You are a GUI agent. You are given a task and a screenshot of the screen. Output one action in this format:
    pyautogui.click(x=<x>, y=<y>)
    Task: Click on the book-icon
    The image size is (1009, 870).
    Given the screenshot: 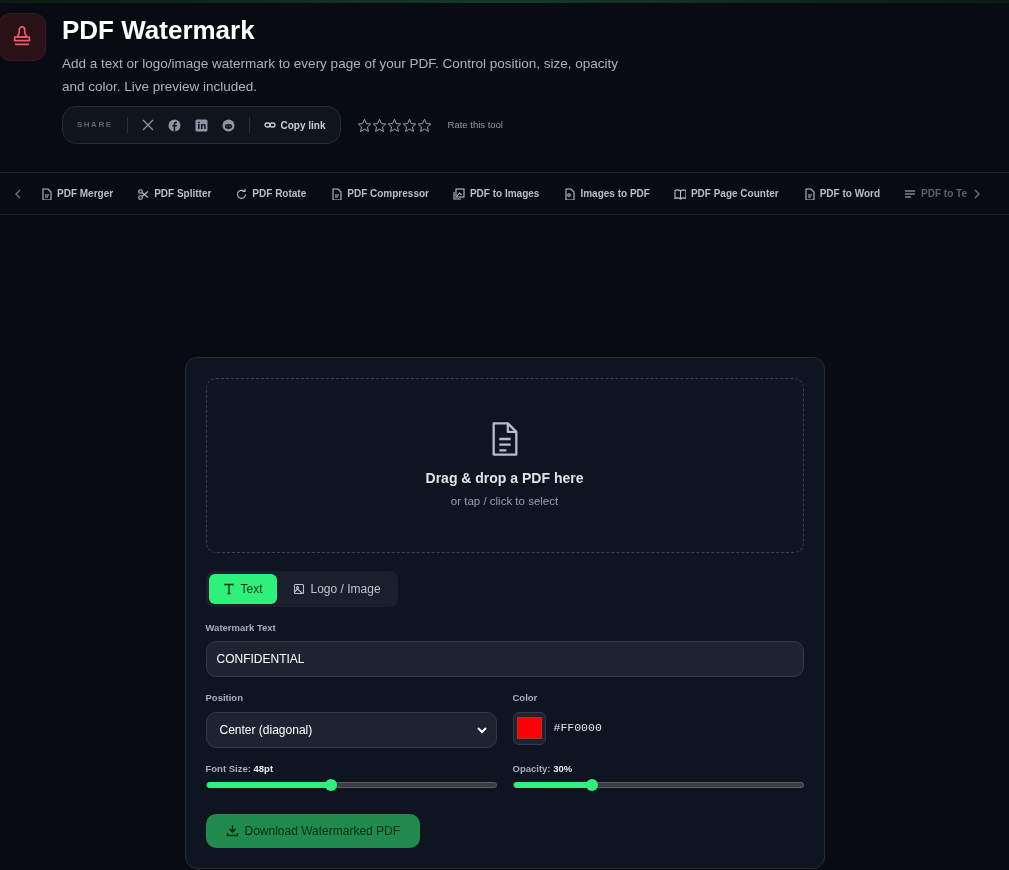 What is the action you would take?
    pyautogui.click(x=679, y=193)
    